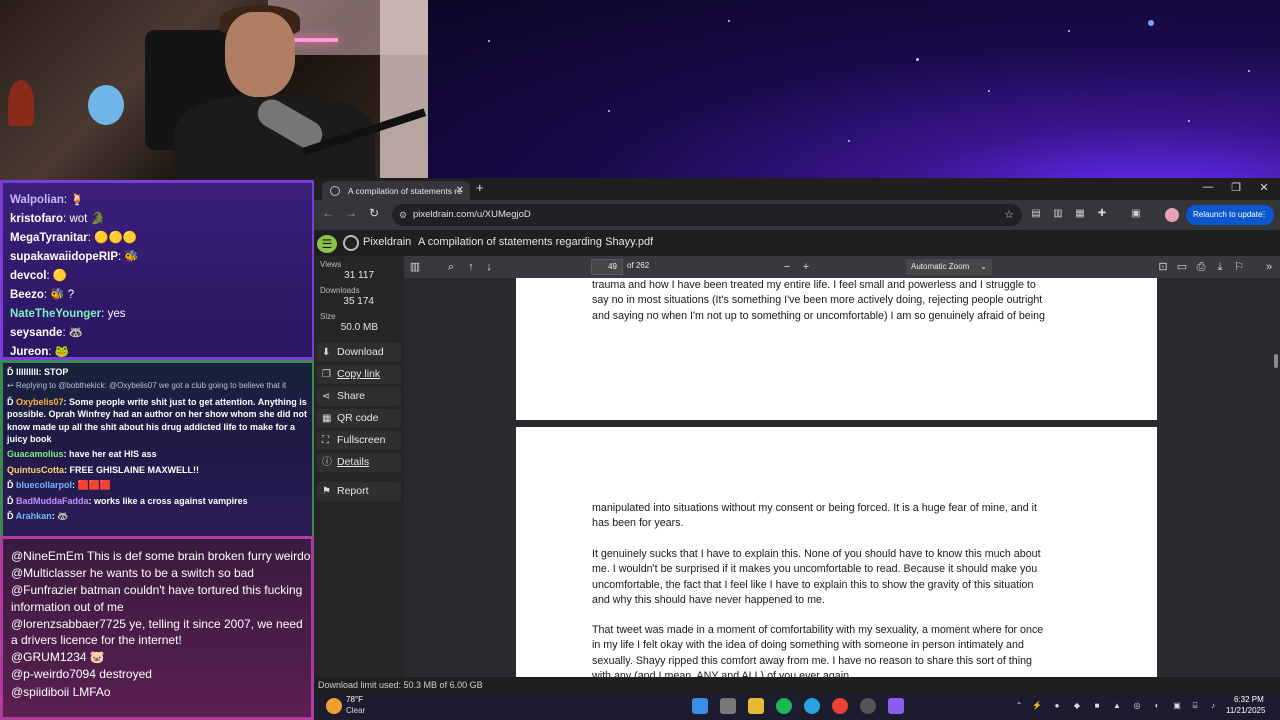  I want to click on back-icon: ←, so click(328, 213).